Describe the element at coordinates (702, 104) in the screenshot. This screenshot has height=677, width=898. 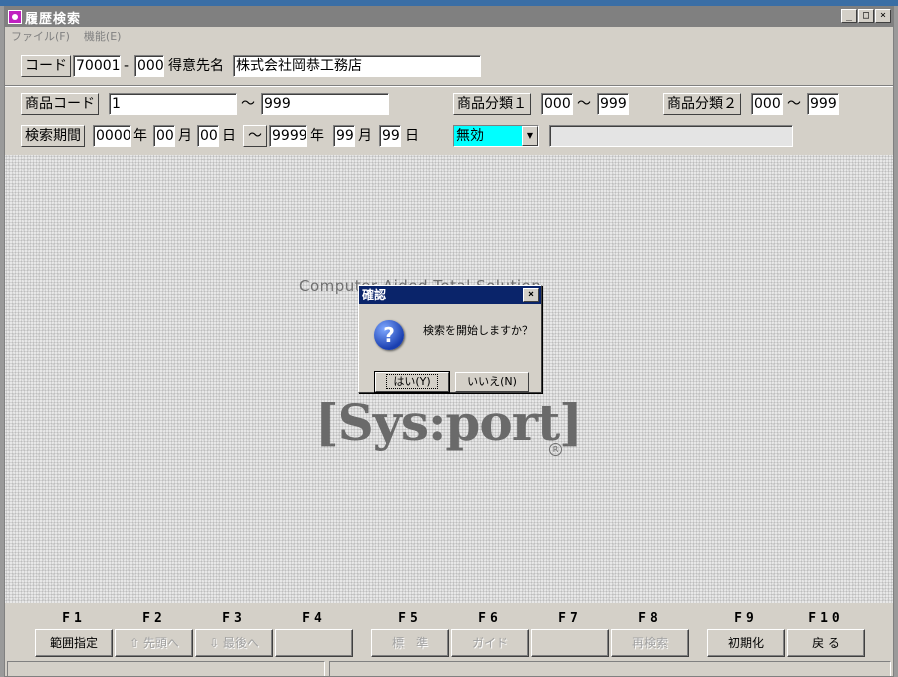
I see `category2-label: 商品分類２` at that location.